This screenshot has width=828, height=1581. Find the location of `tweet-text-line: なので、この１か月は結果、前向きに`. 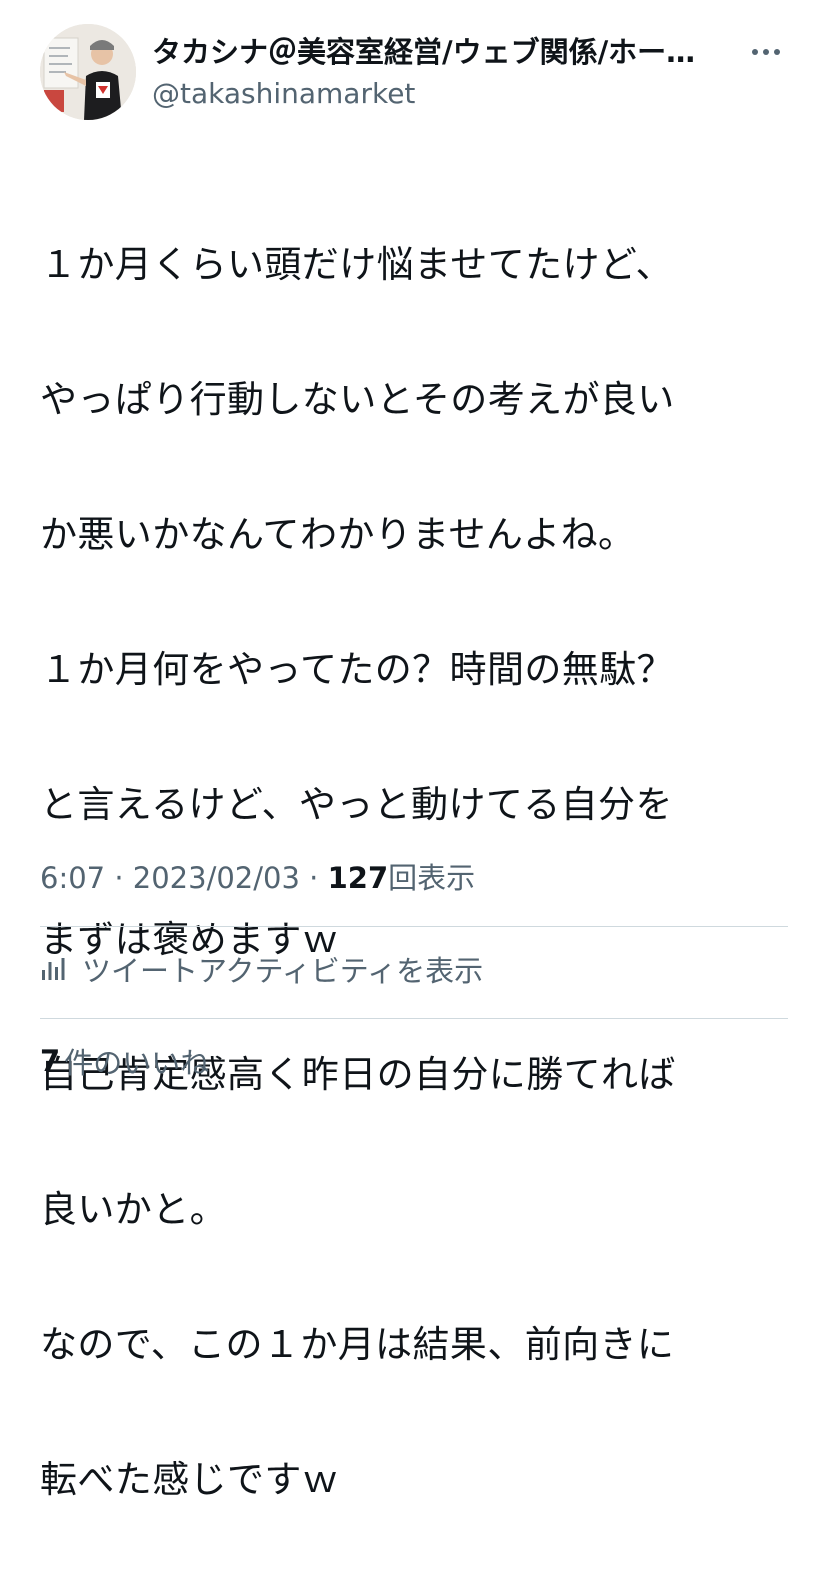

tweet-text-line: なので、この１か月は結果、前向きに is located at coordinates (357, 1344).